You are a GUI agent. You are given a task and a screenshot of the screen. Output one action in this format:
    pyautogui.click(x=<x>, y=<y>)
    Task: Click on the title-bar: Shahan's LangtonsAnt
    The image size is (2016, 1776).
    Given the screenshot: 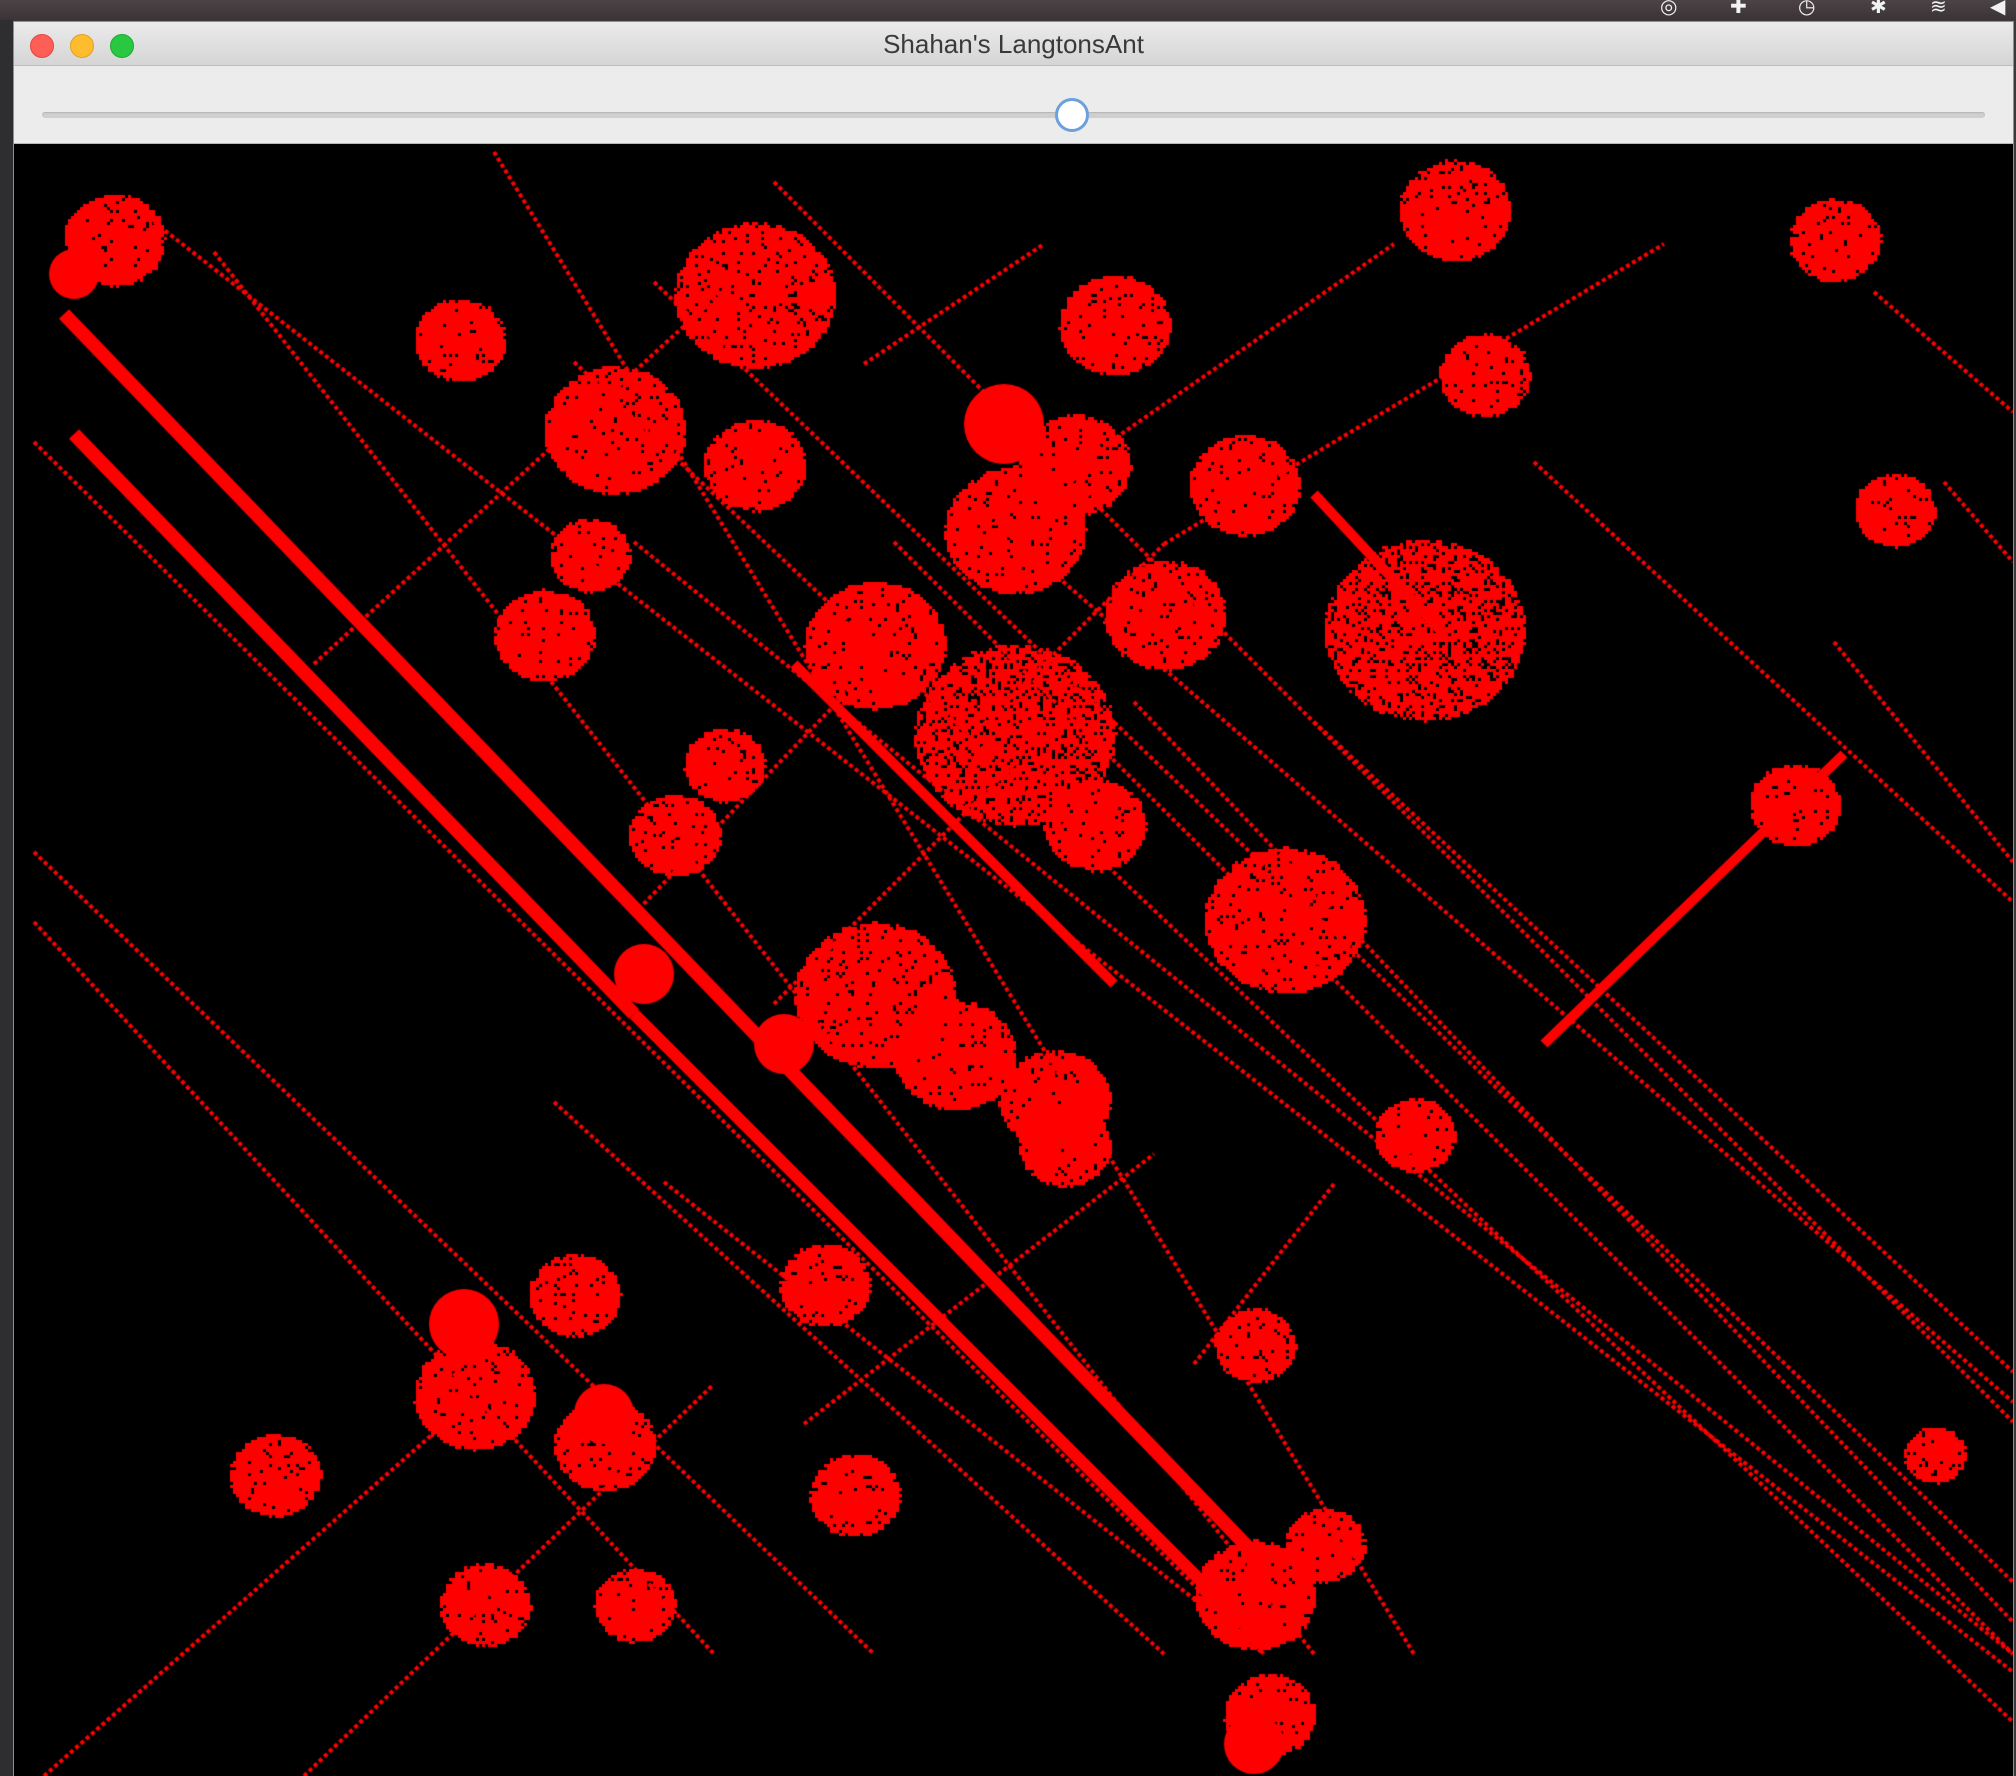 What is the action you would take?
    pyautogui.click(x=1013, y=44)
    